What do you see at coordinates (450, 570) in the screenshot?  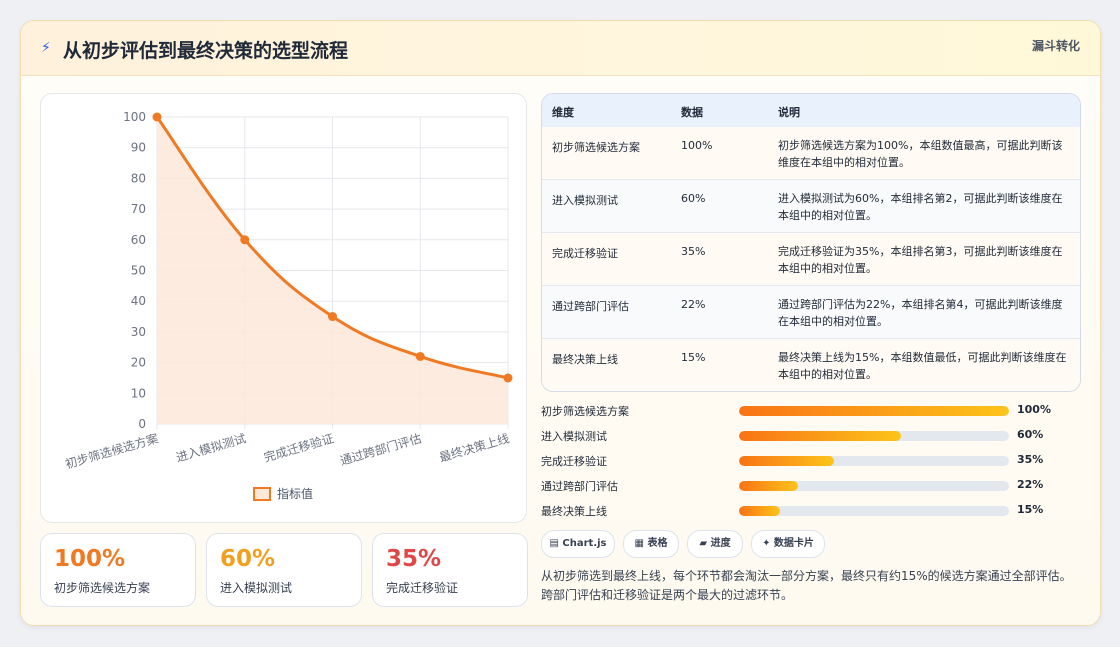 I see `kpi-card: 35% 完成迁移验证` at bounding box center [450, 570].